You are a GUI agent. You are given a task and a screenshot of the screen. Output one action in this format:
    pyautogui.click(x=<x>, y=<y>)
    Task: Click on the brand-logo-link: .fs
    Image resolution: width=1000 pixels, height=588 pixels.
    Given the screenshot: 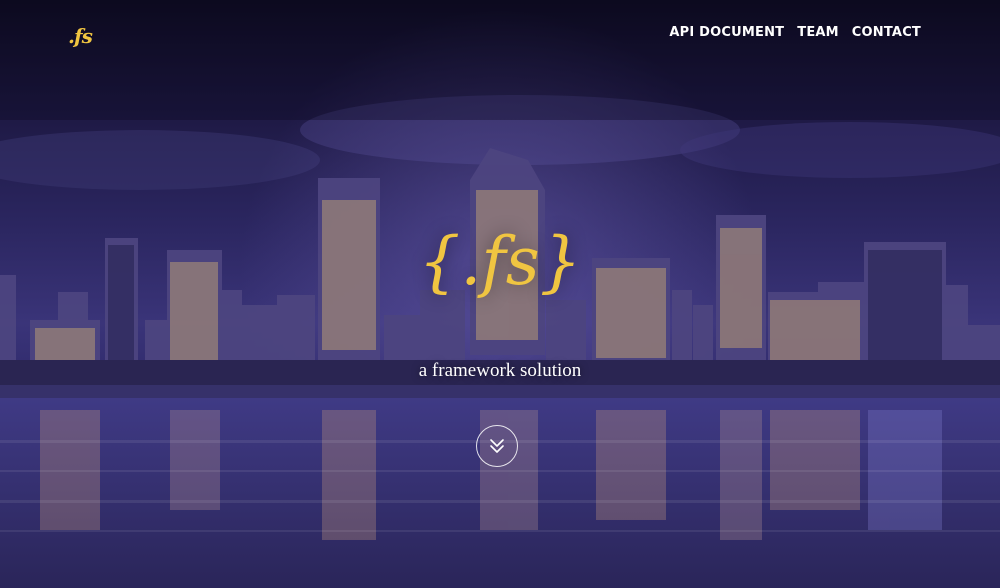 What is the action you would take?
    pyautogui.click(x=80, y=36)
    